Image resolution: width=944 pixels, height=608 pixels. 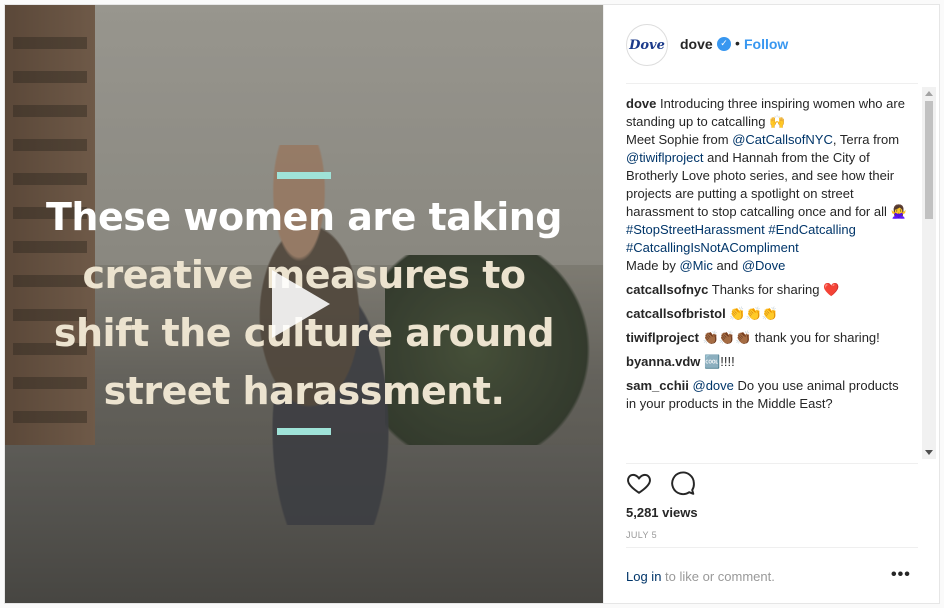 I want to click on comment-item: byanna.vdw 🆒!!!!, so click(x=769, y=362).